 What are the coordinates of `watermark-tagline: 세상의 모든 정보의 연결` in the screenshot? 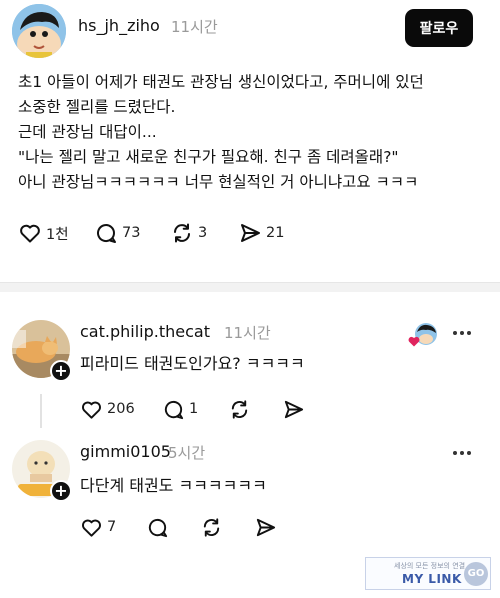 It's located at (430, 566).